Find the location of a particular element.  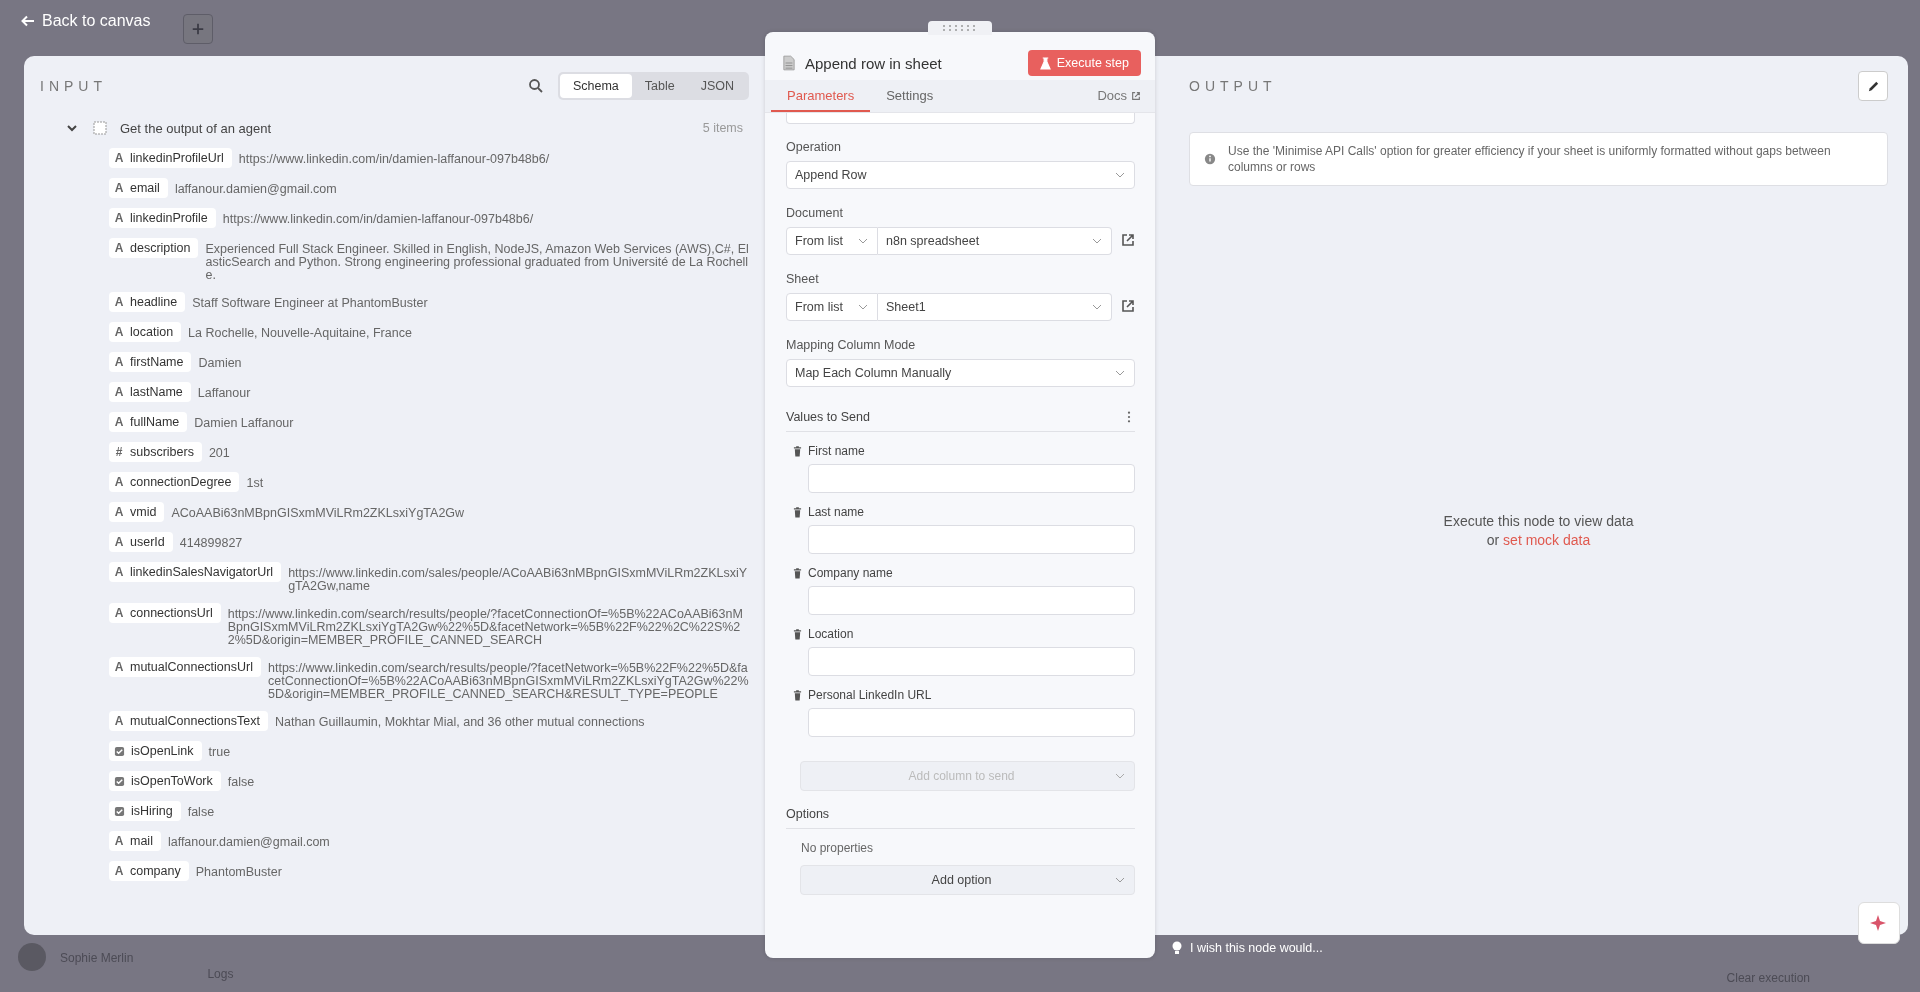

field-value: La Rochelle, Nouvelle-Aquitaine, France is located at coordinates (300, 332).